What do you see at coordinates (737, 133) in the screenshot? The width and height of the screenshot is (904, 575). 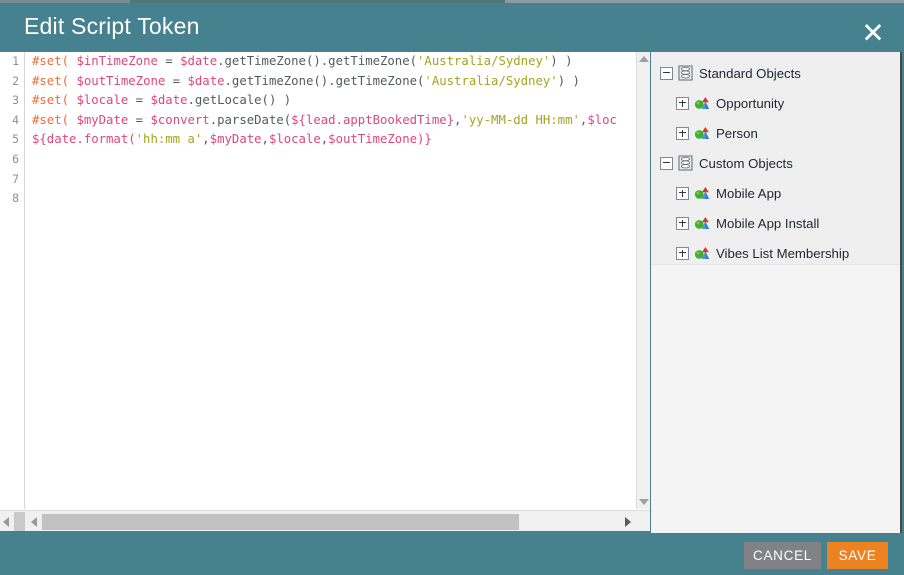 I see `tree-item-label: Person` at bounding box center [737, 133].